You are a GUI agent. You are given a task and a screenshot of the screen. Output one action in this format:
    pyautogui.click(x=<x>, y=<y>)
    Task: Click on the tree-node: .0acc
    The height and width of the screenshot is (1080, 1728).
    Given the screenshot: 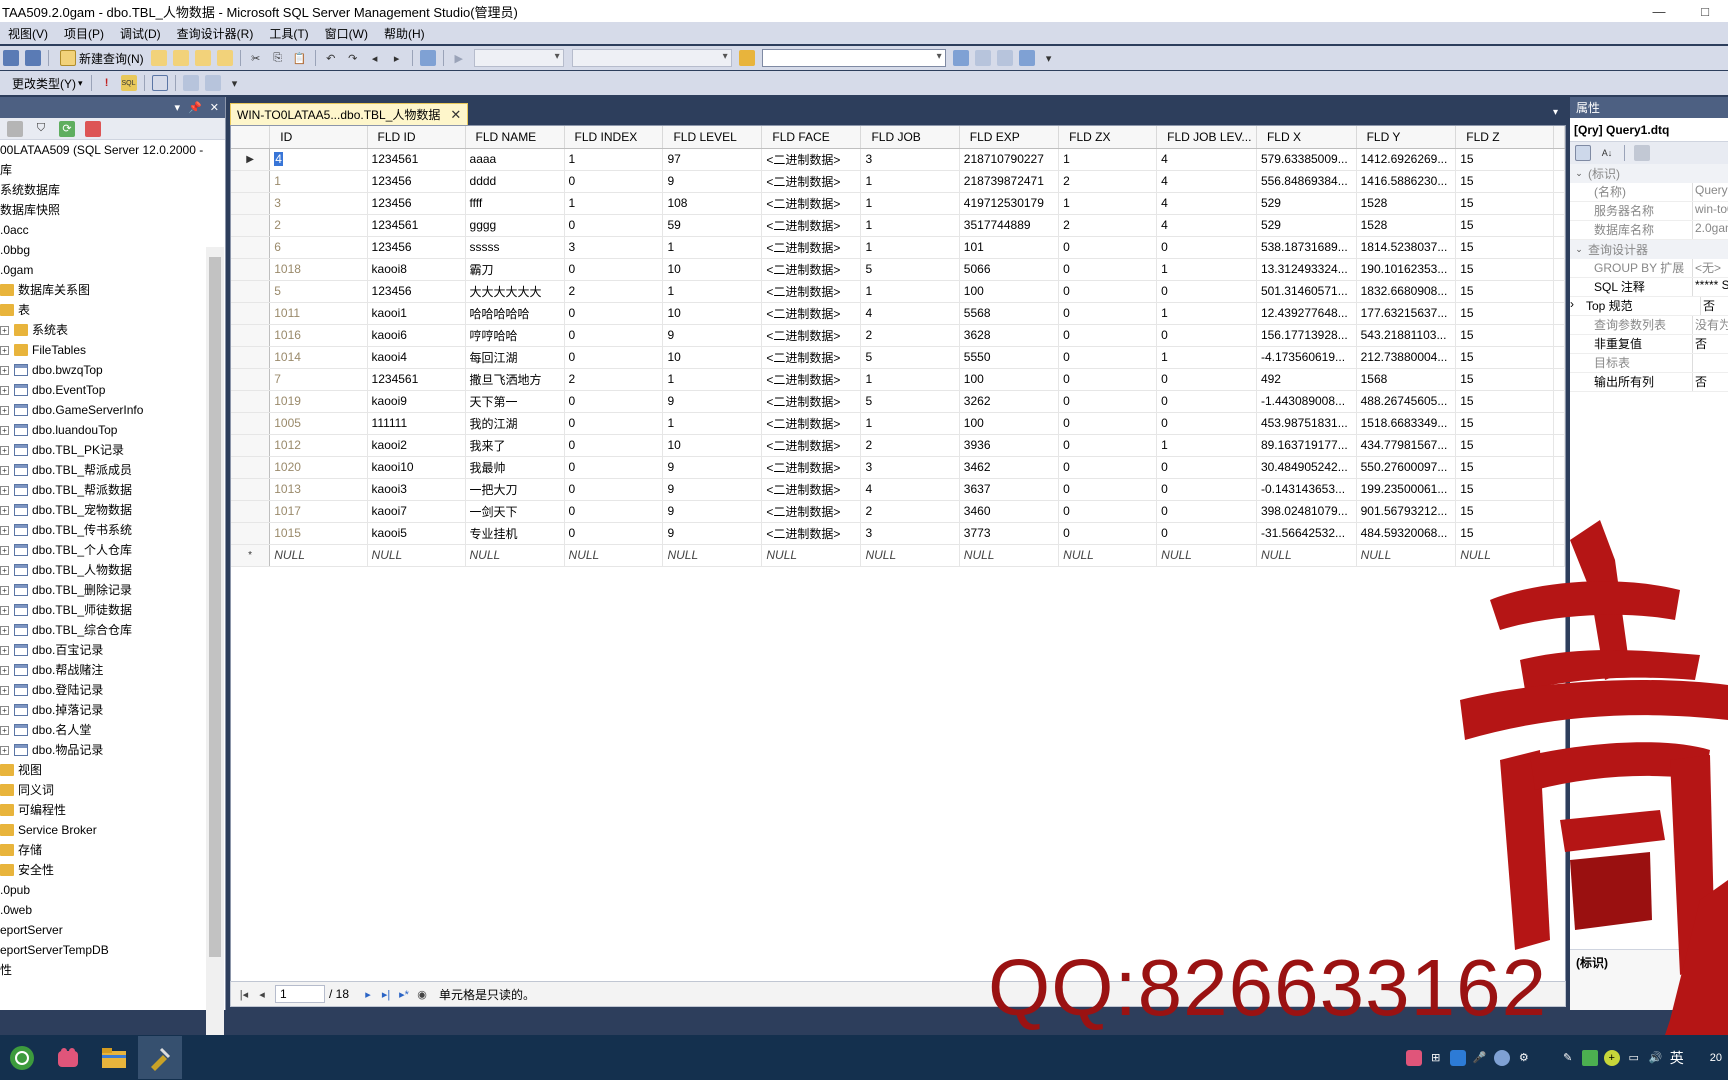 What is the action you would take?
    pyautogui.click(x=103, y=230)
    